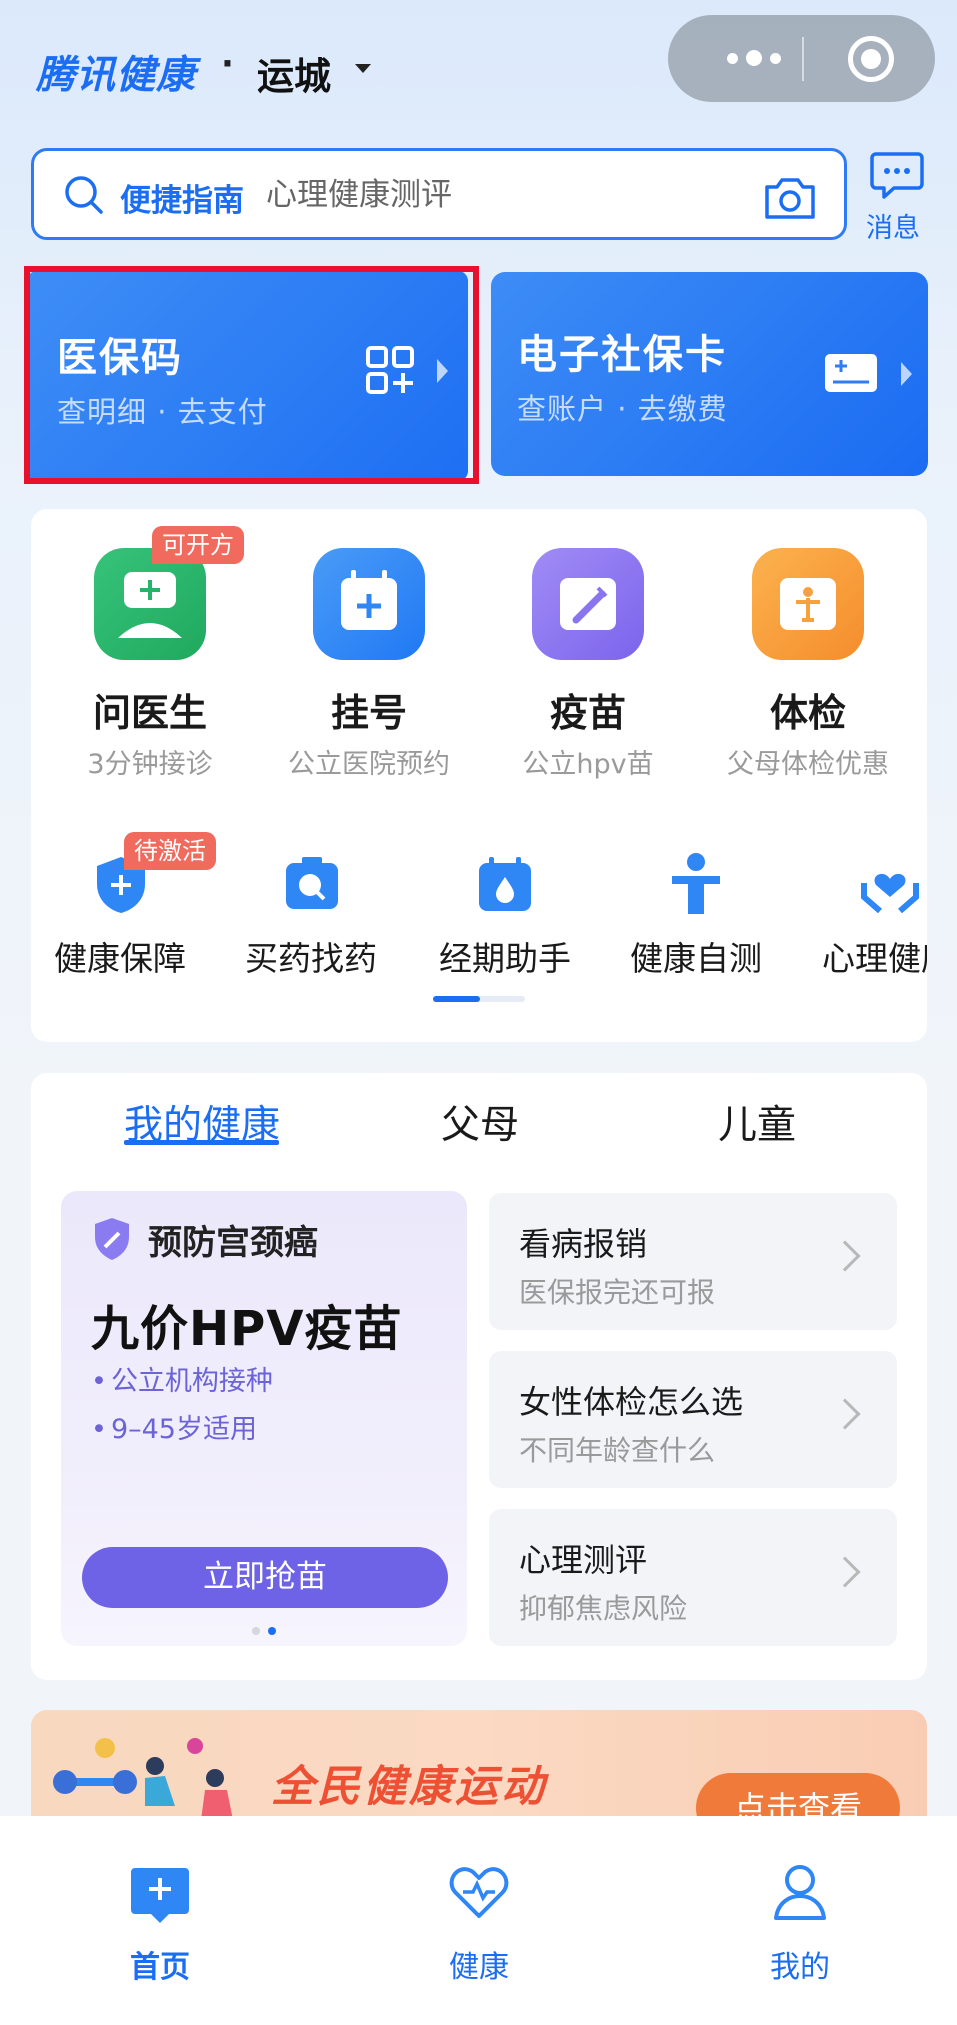 The width and height of the screenshot is (957, 2025). I want to click on mini-service-period, so click(505, 887).